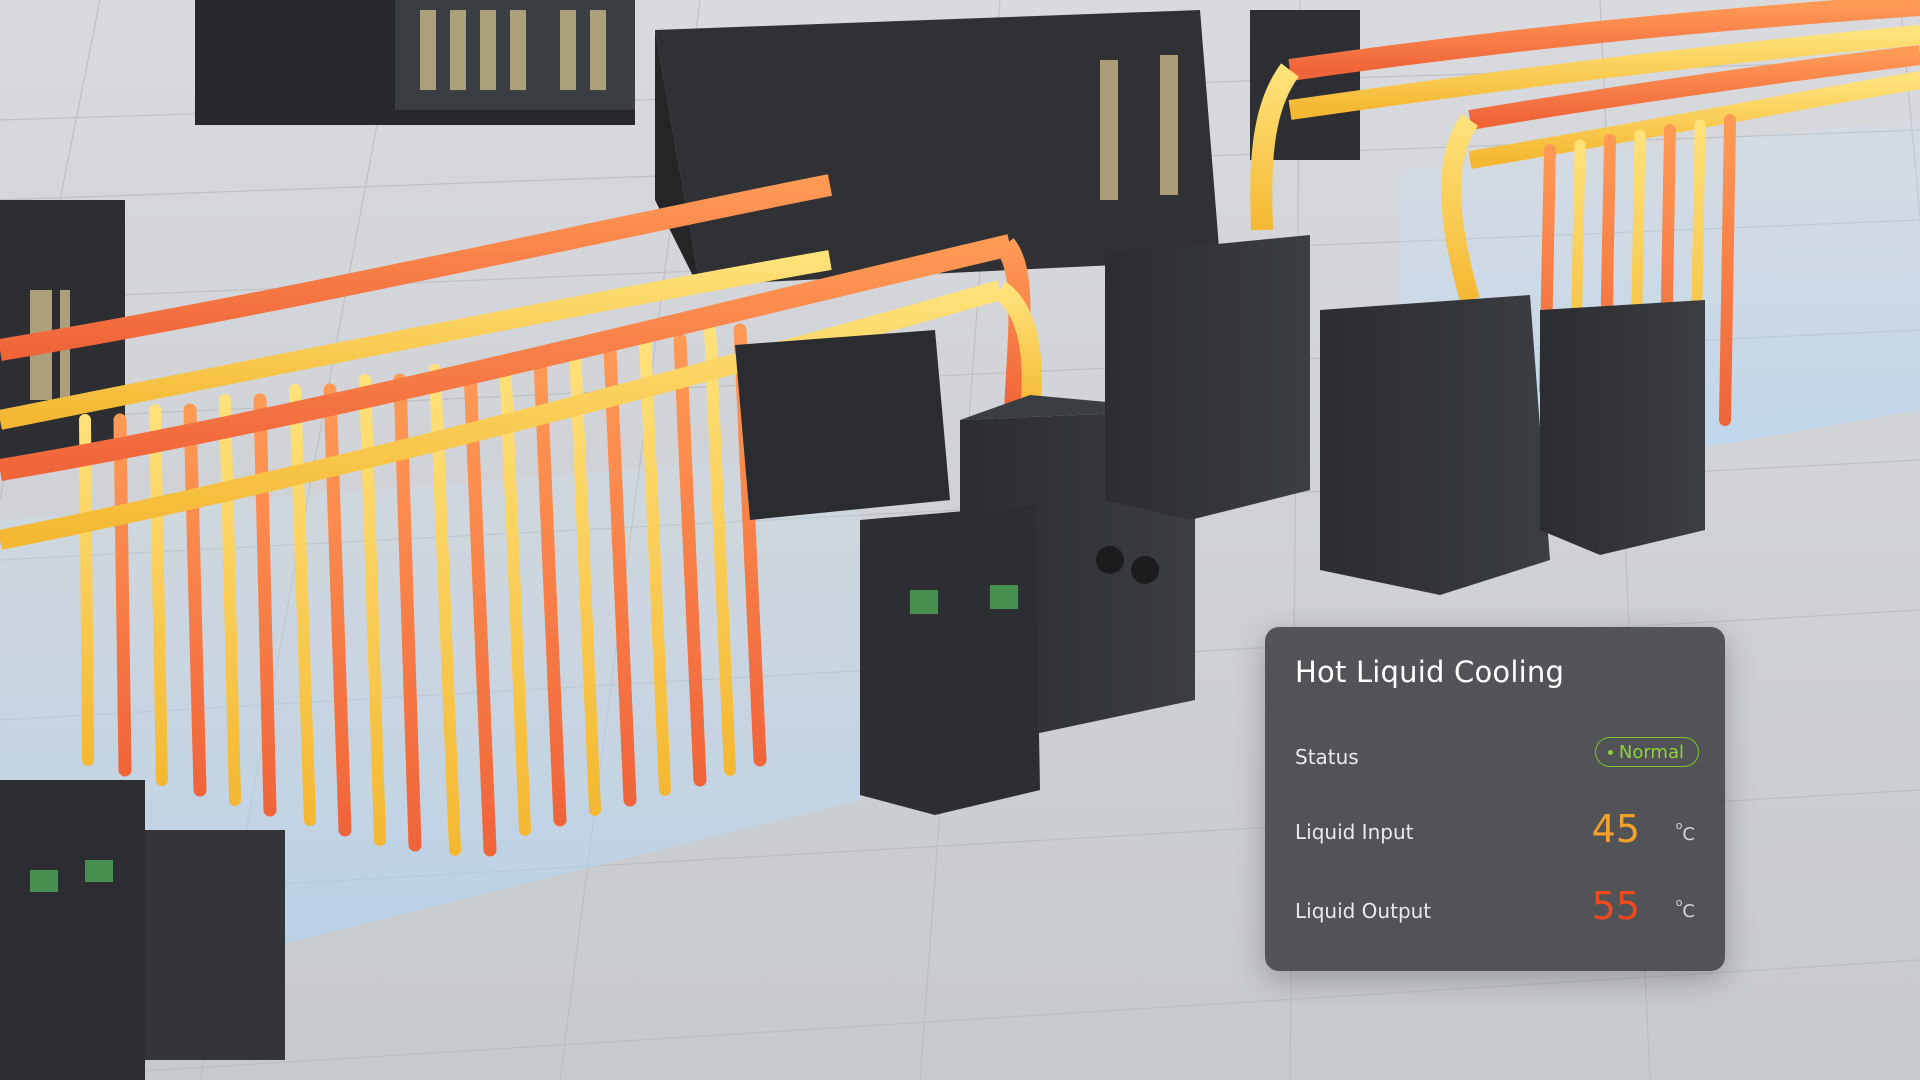 This screenshot has width=1920, height=1080. I want to click on liquid-input-label: Liquid Input, so click(1354, 832).